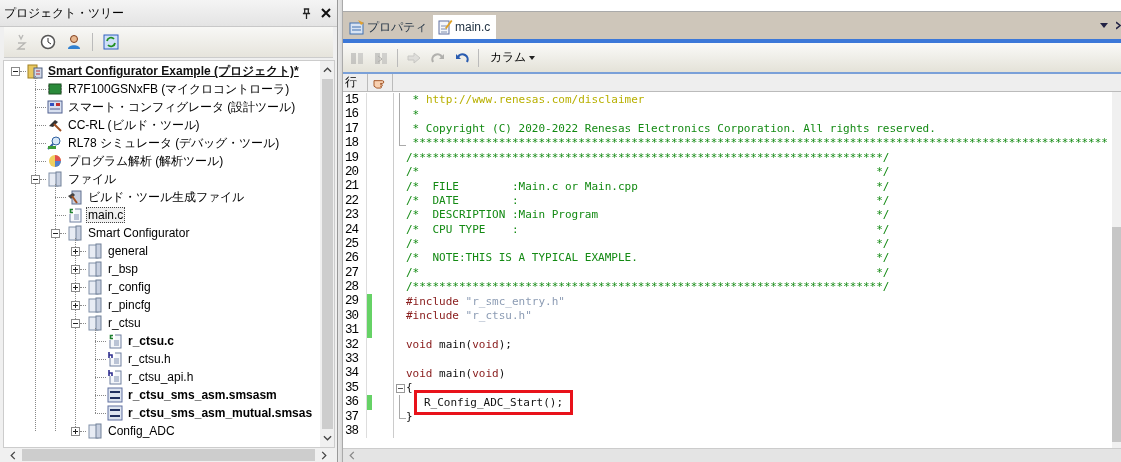 This screenshot has height=462, width=1121. Describe the element at coordinates (355, 157) in the screenshot. I see `line-number: 19` at that location.